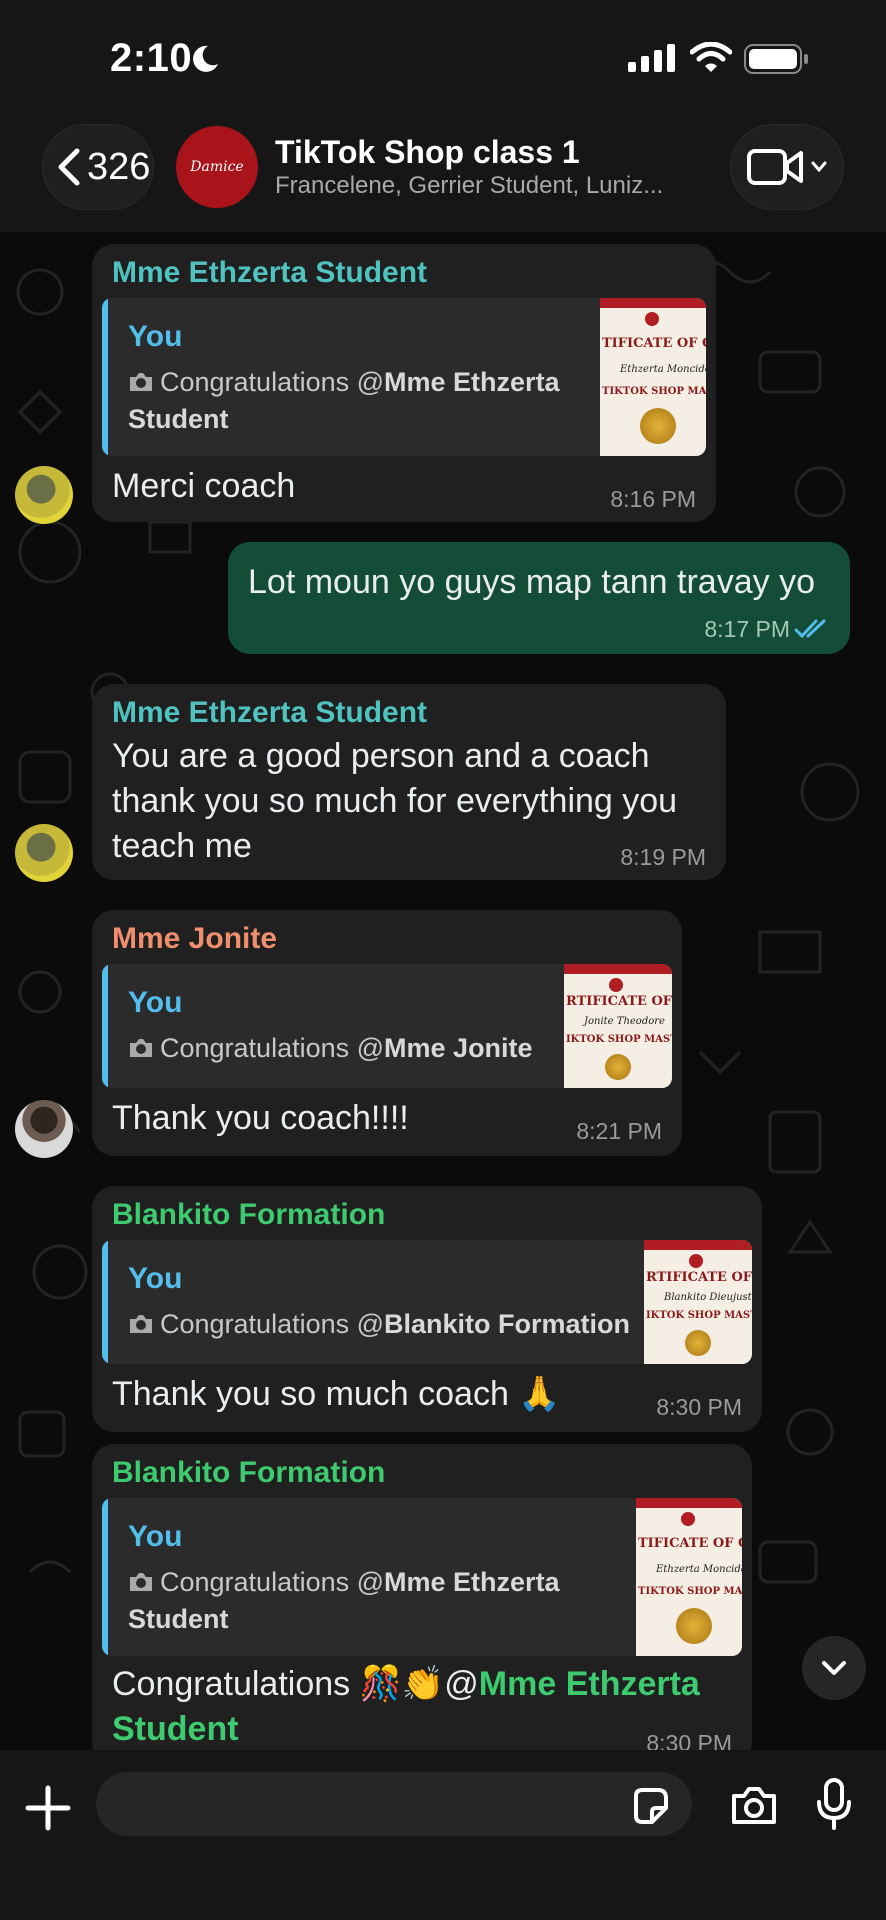  I want to click on sticker-icon, so click(650, 1806).